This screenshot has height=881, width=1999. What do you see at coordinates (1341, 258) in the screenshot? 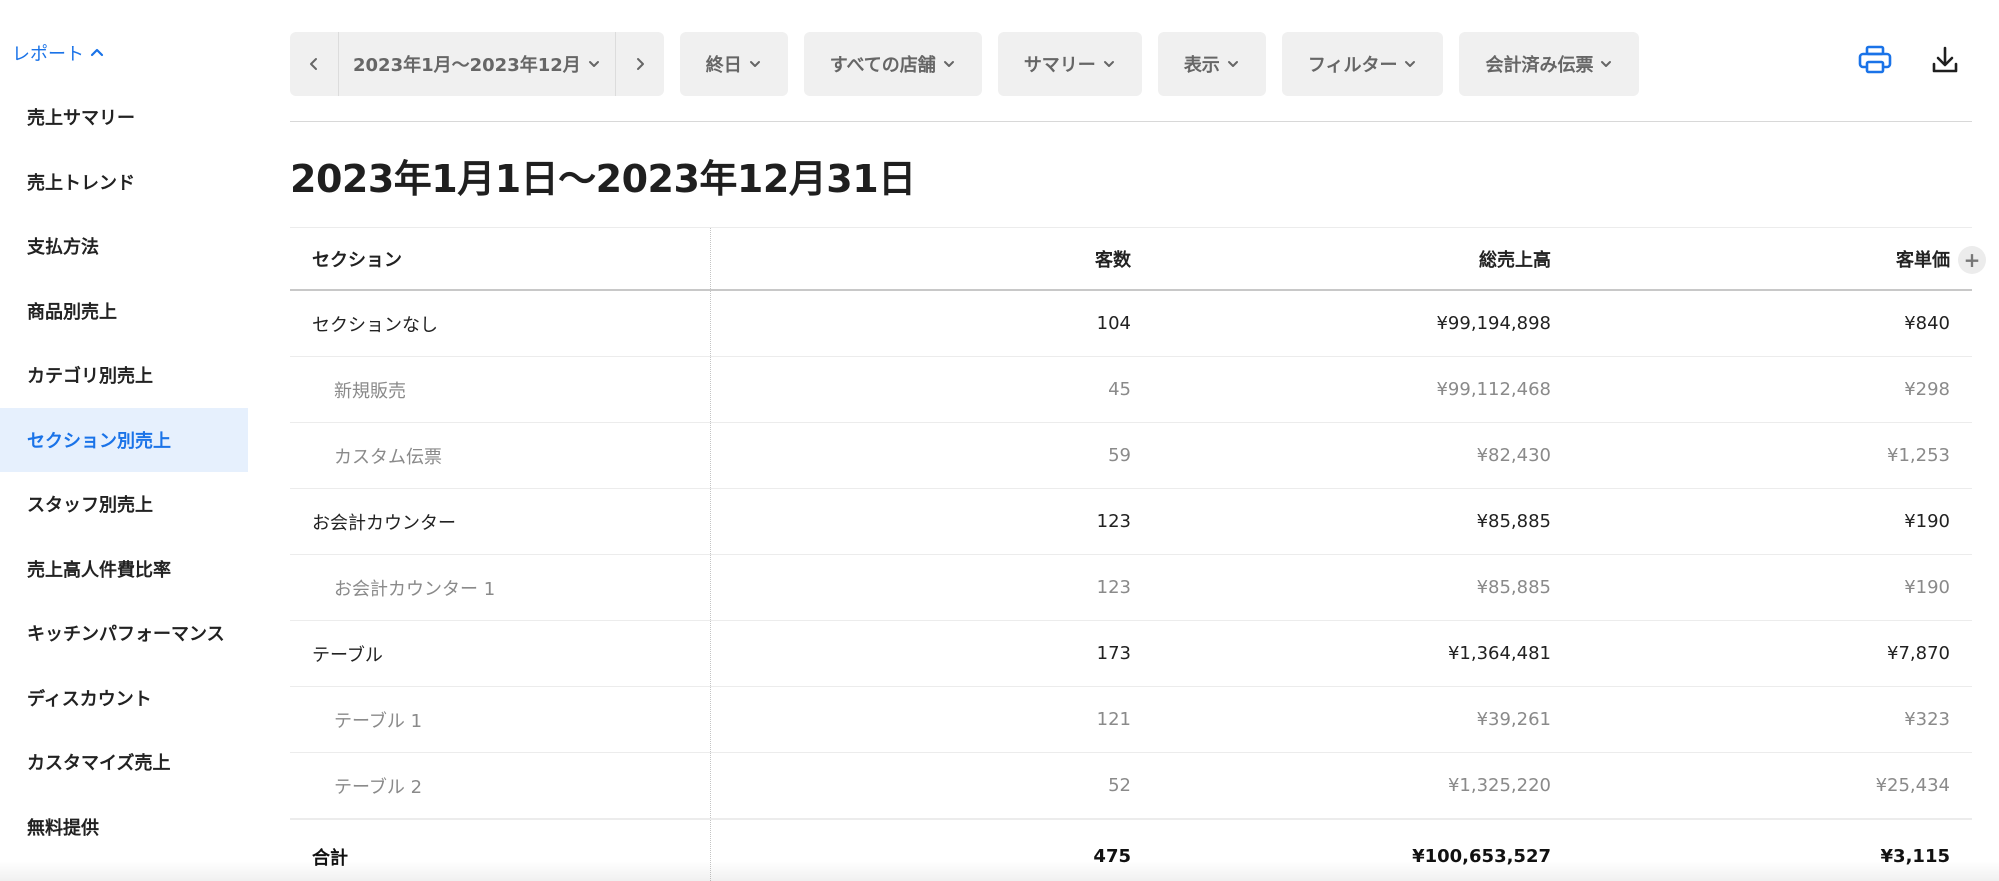
I see `column-header-gross-sales: 総売上高` at bounding box center [1341, 258].